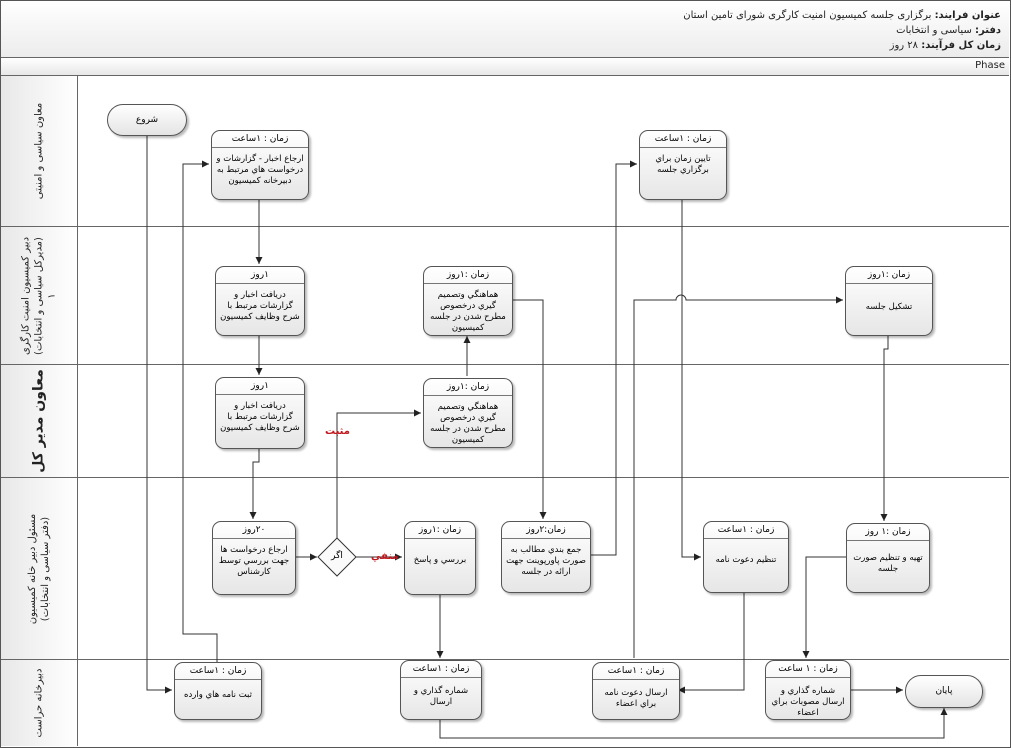  Describe the element at coordinates (441, 696) in the screenshot. I see `task-text: شماره گذاري و ارسال` at that location.